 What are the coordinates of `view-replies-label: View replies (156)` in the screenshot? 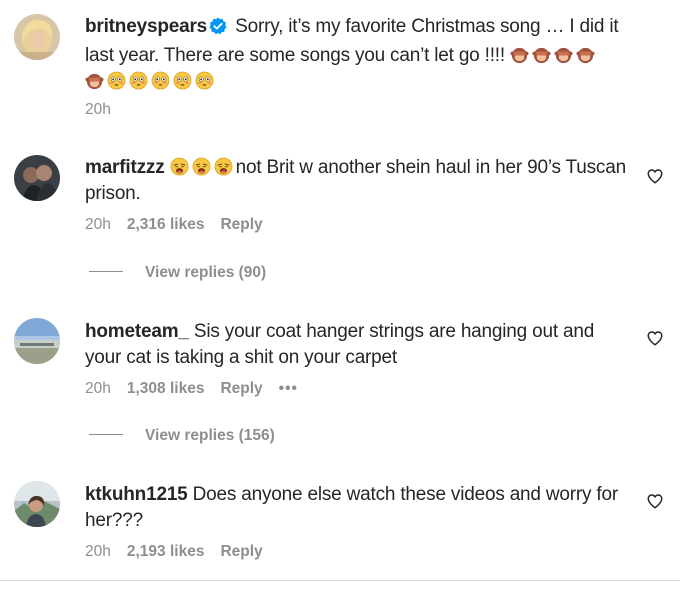 It's located at (210, 435).